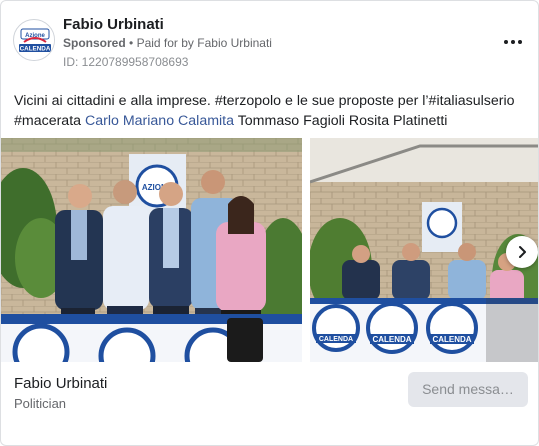 The width and height of the screenshot is (539, 446). I want to click on table-banner-3: CALENDA, so click(452, 328).